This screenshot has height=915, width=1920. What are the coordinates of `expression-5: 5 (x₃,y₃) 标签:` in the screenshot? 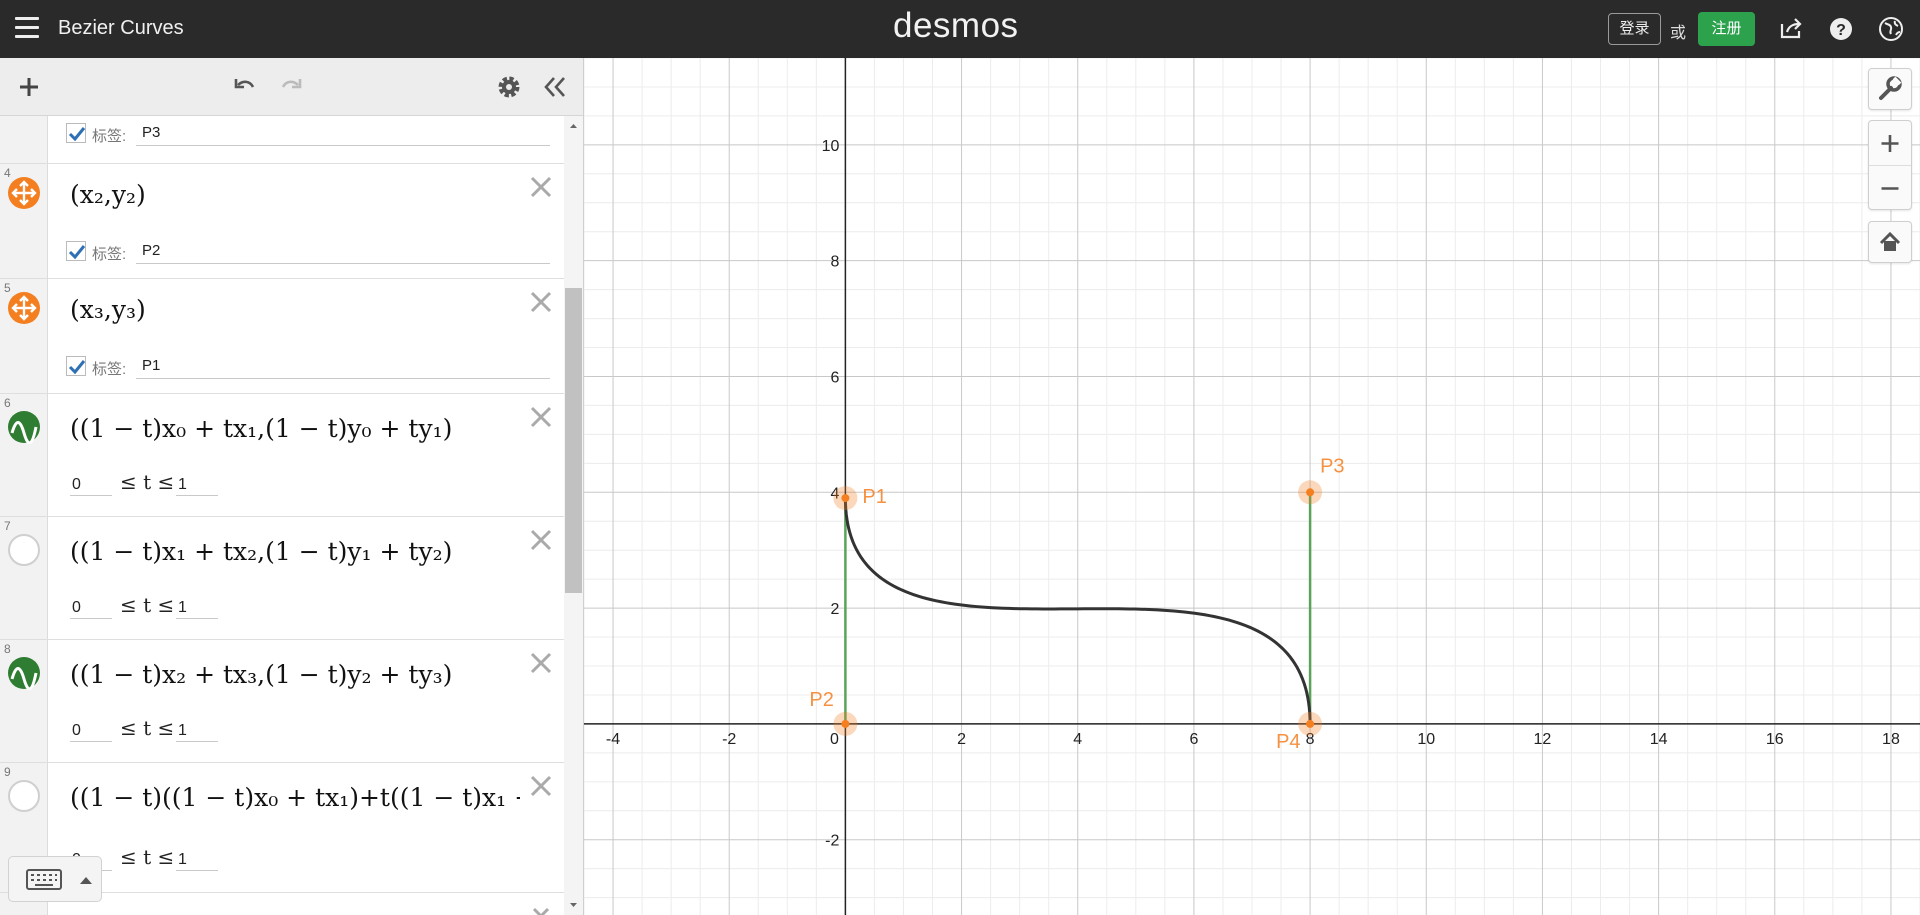 It's located at (282, 336).